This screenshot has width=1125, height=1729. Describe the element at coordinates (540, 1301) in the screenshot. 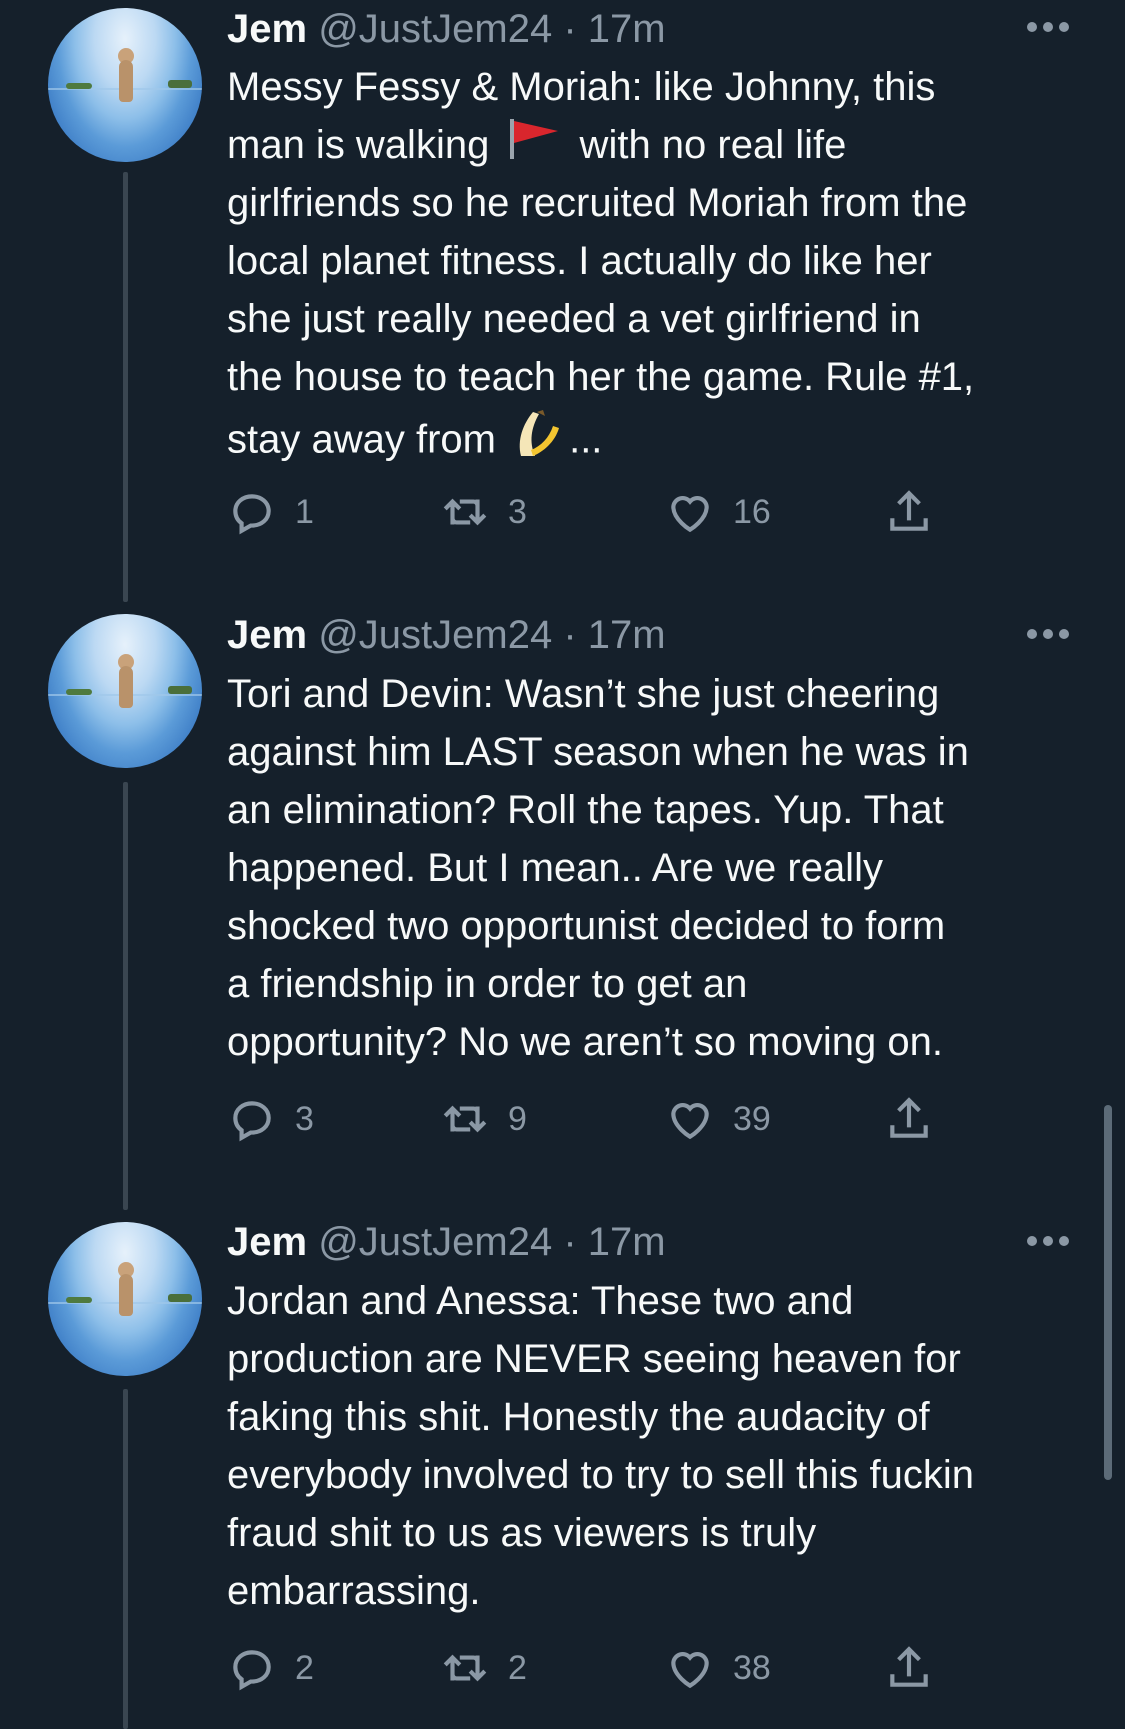

I see `tweet-text-line: Jordan and Anessa: These two and` at that location.